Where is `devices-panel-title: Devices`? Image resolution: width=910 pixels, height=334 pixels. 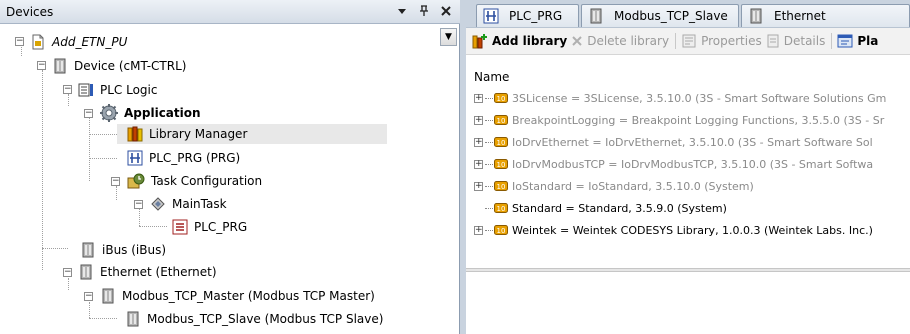 devices-panel-title: Devices is located at coordinates (30, 12).